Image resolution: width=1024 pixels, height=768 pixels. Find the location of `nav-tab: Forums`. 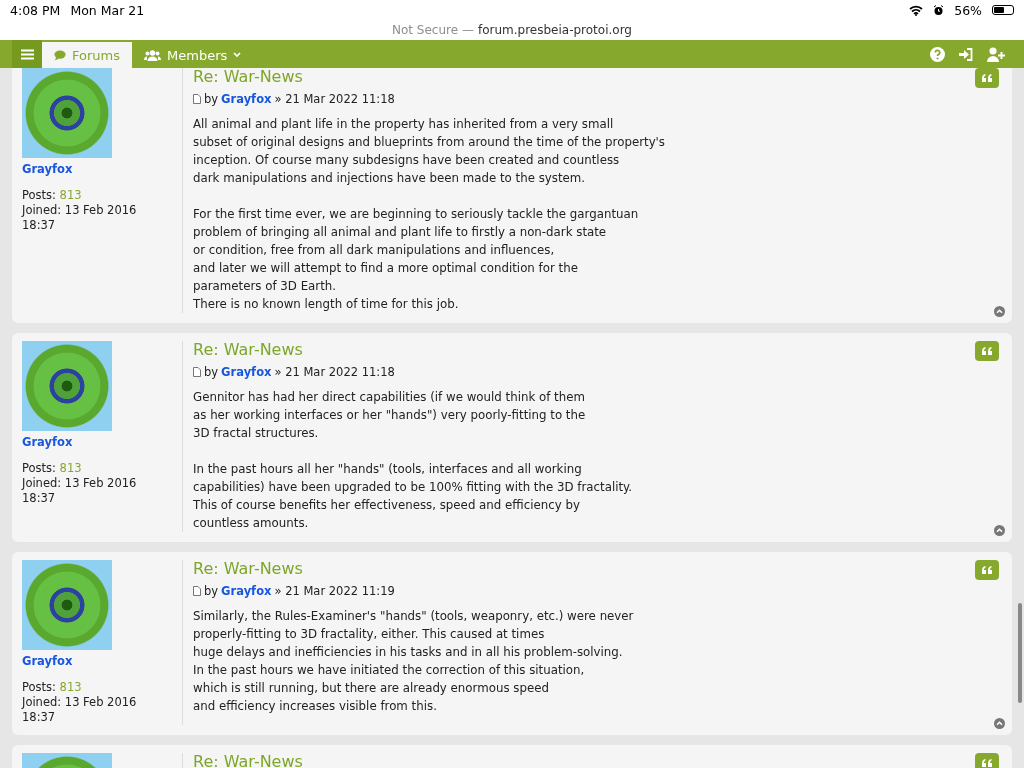

nav-tab: Forums is located at coordinates (87, 55).